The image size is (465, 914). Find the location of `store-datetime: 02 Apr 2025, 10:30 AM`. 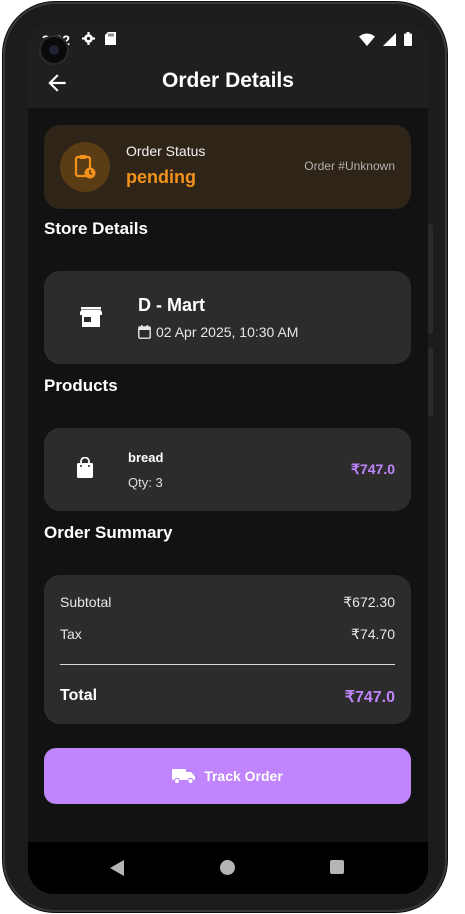

store-datetime: 02 Apr 2025, 10:30 AM is located at coordinates (227, 332).